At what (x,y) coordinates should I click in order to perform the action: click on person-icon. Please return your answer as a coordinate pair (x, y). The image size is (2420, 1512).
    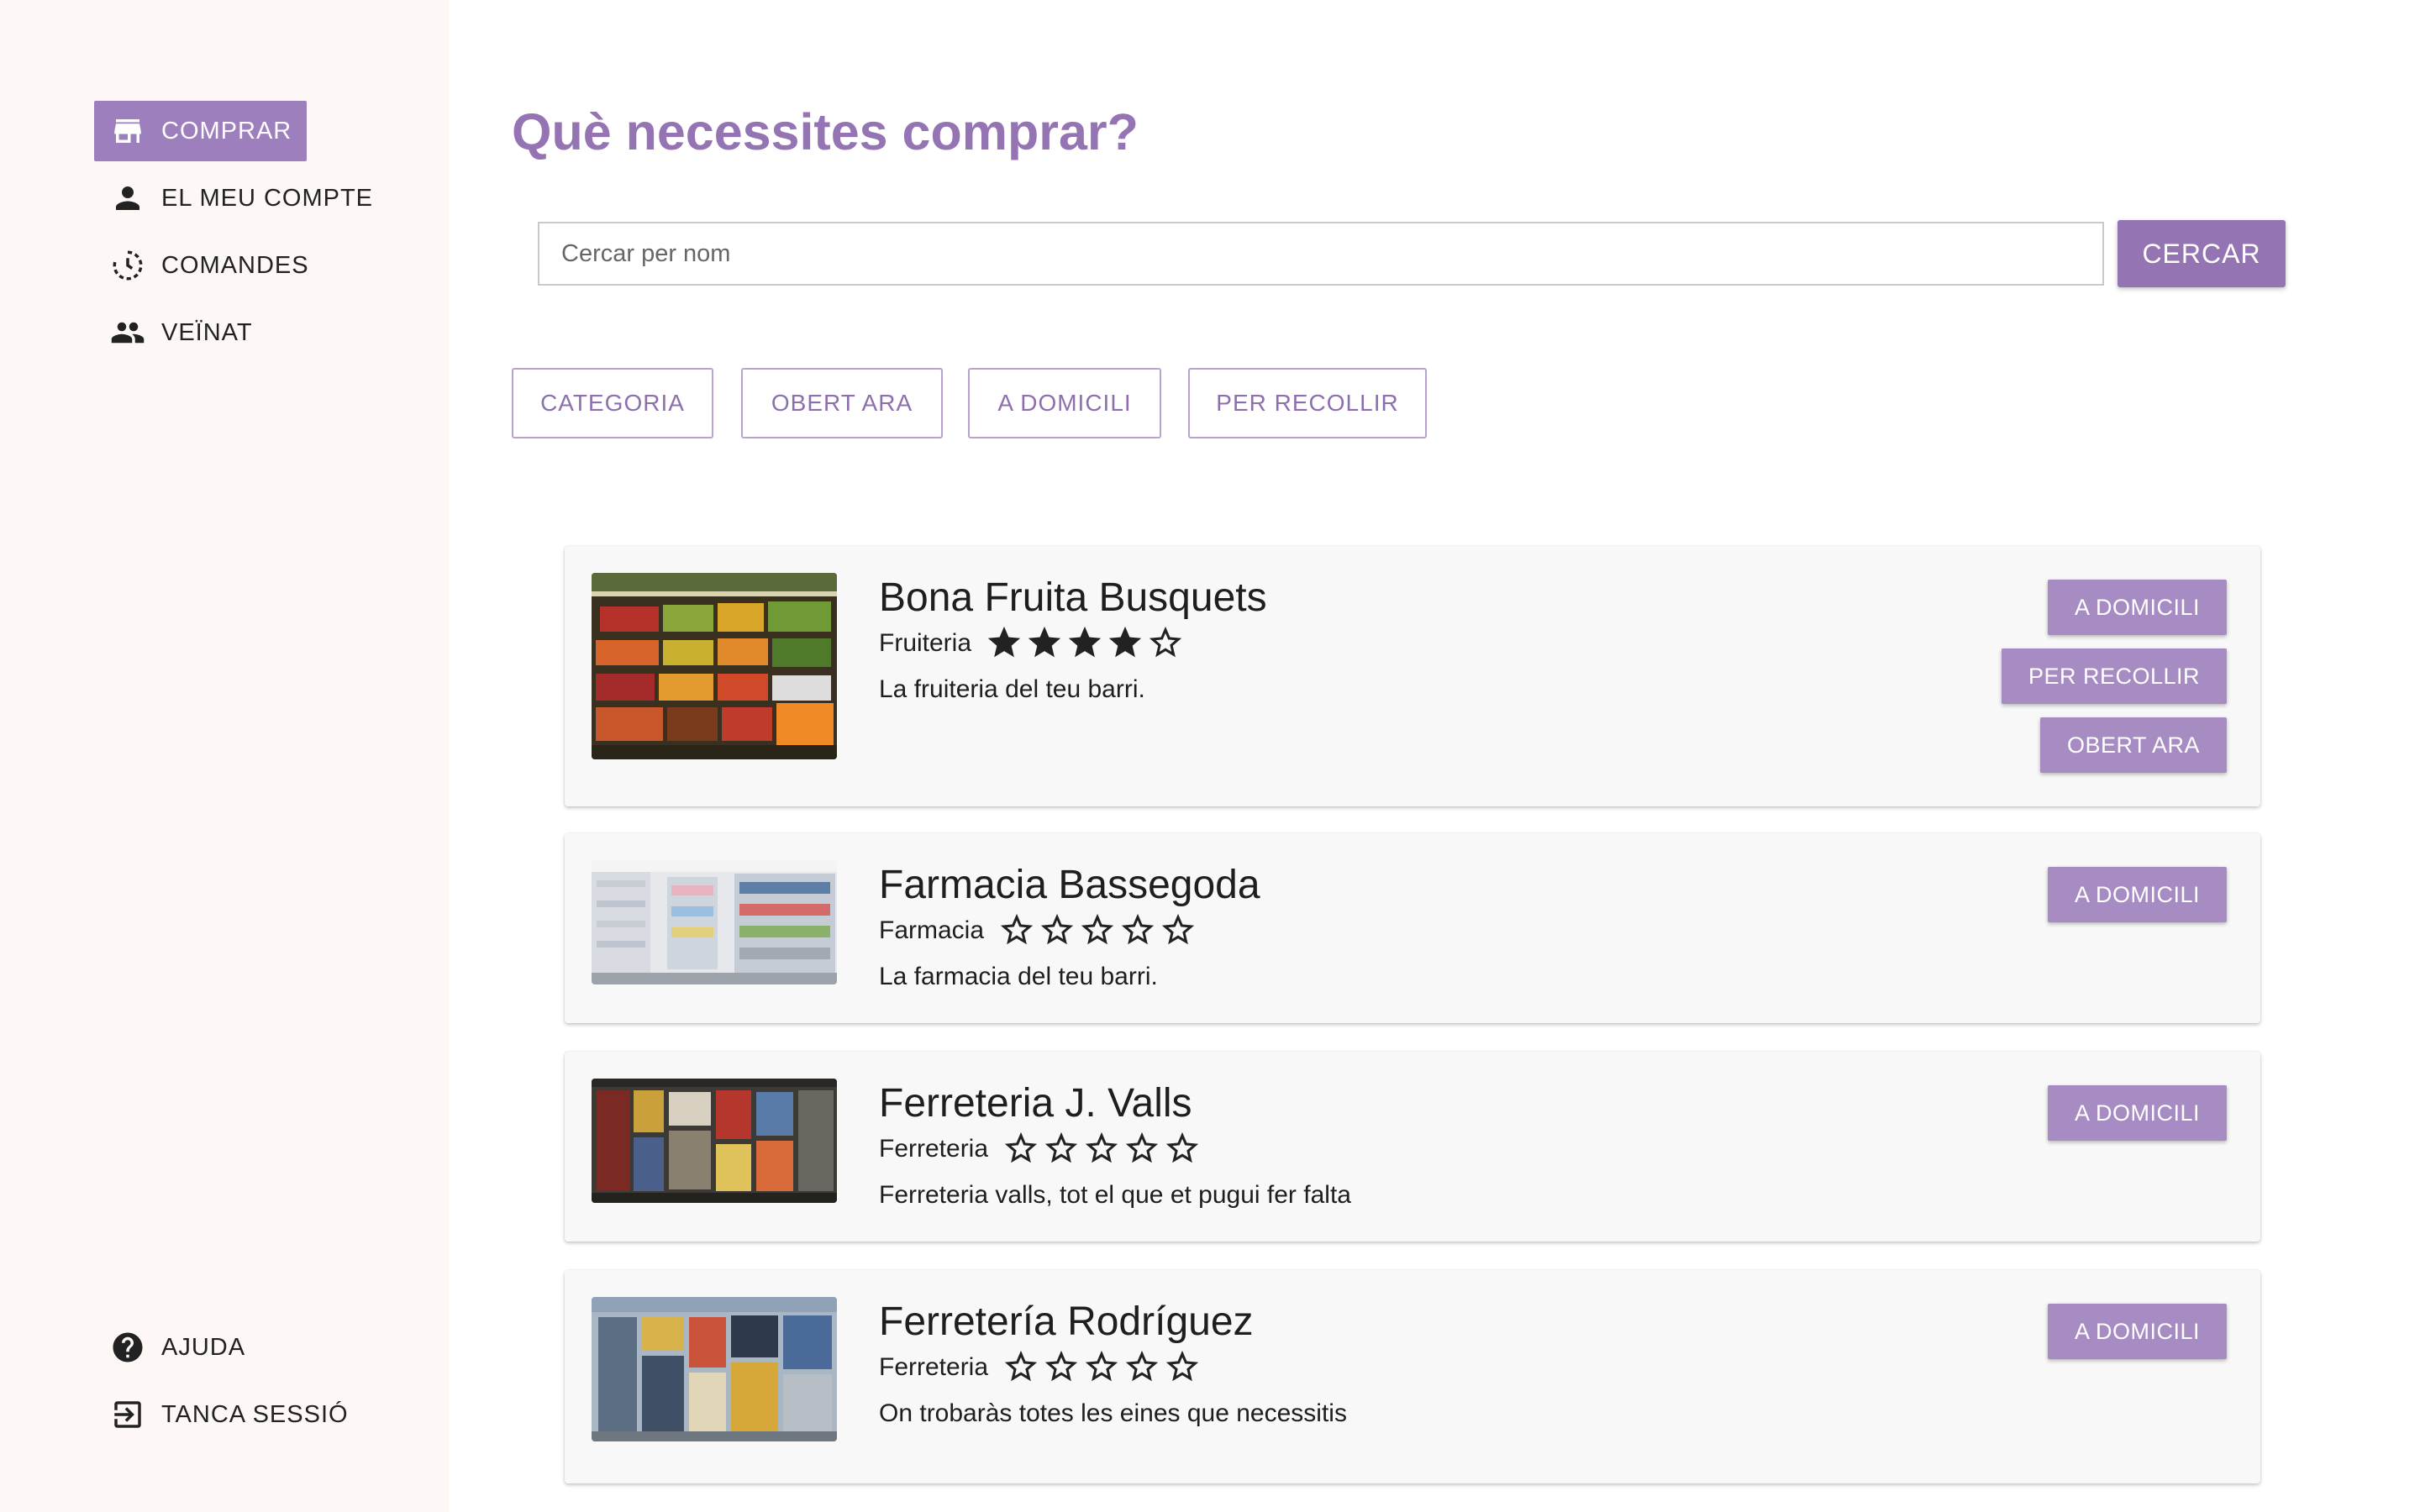
    Looking at the image, I should click on (128, 198).